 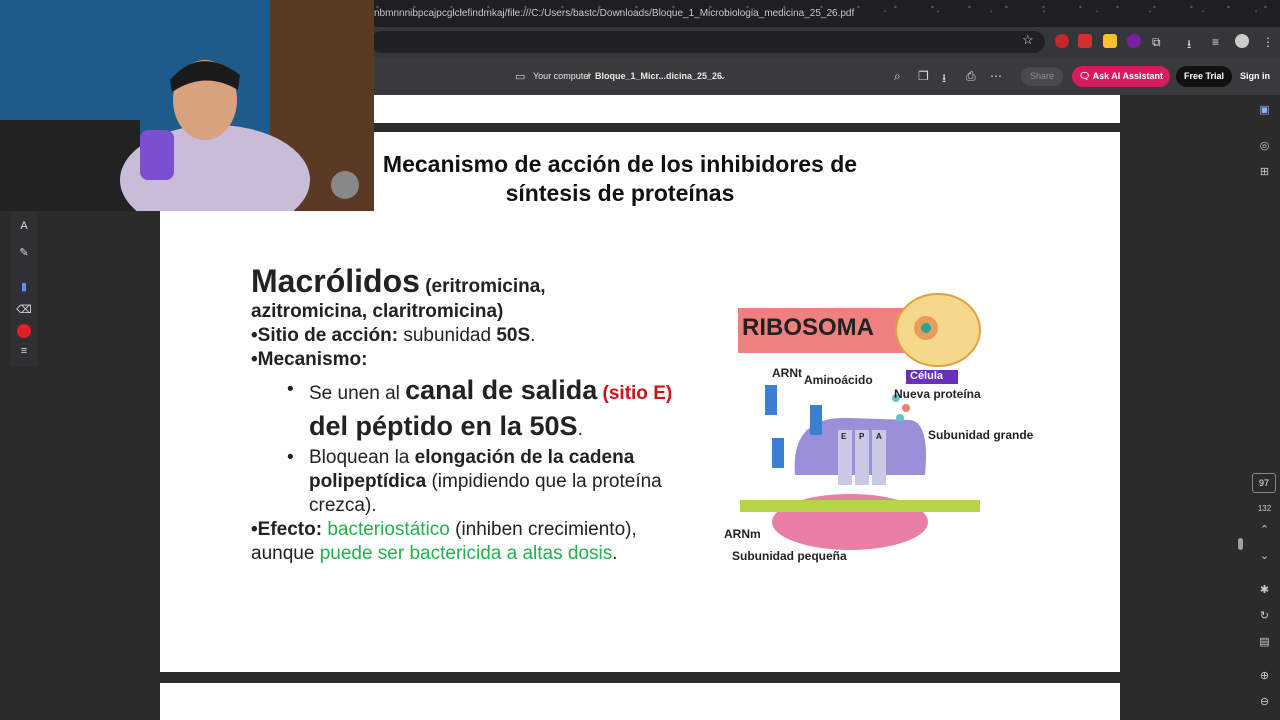 I want to click on profile-avatar, so click(x=1242, y=41).